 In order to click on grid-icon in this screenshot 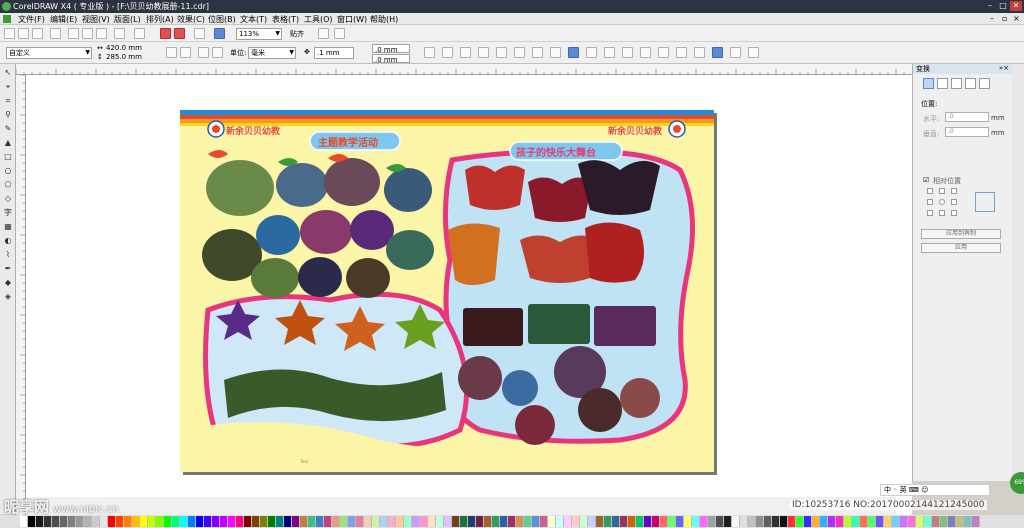, I will do `click(447, 52)`.